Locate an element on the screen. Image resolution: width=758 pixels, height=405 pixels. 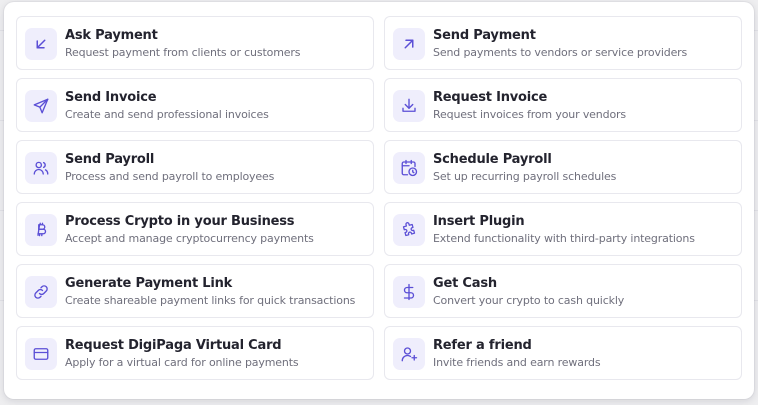
users-icon is located at coordinates (41, 168).